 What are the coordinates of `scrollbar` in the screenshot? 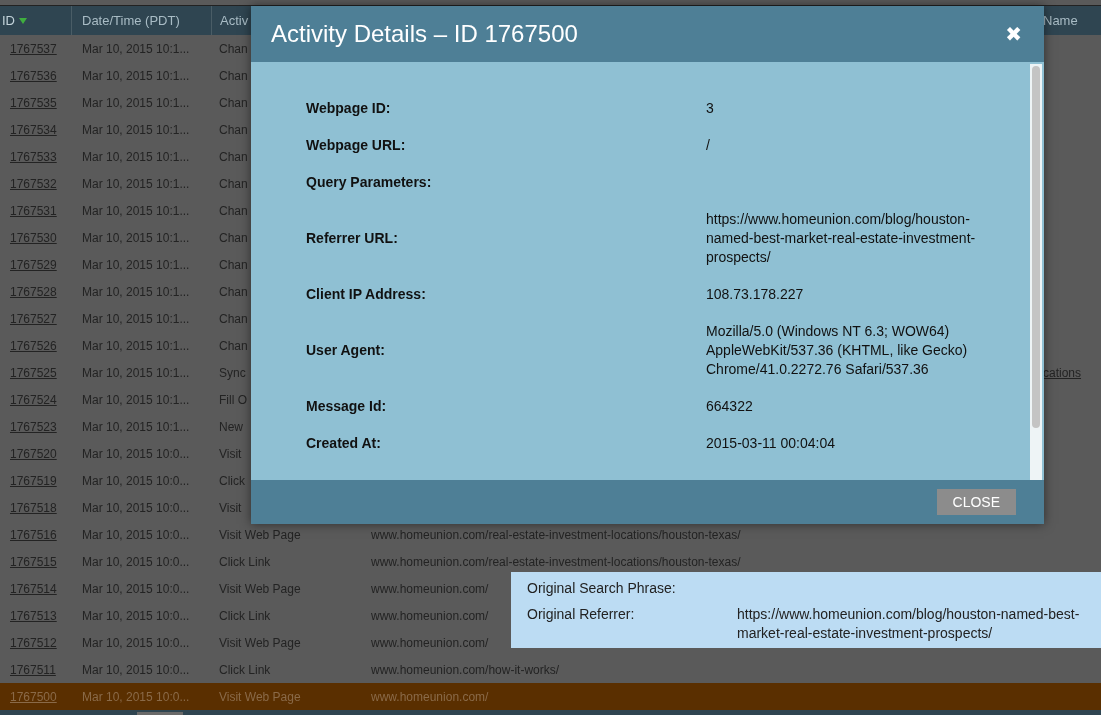 It's located at (1036, 272).